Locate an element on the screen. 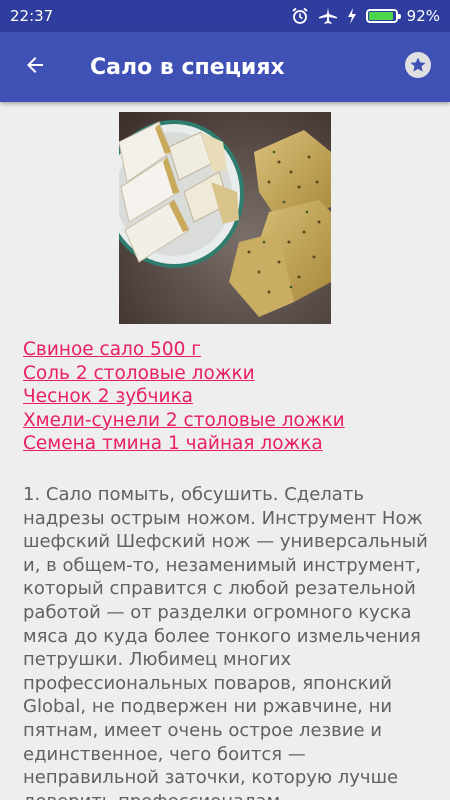  ingredient-link: Чеснок 2 зубчика is located at coordinates (228, 397).